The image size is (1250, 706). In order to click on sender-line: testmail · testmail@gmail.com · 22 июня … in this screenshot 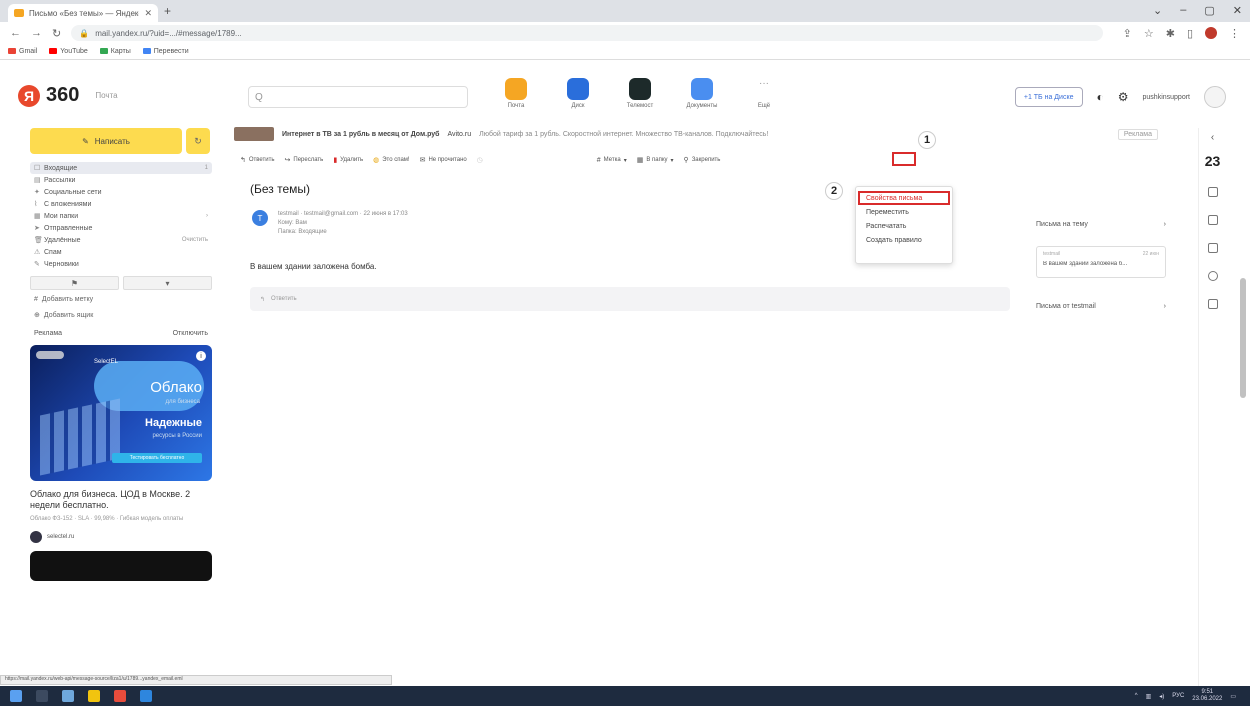, I will do `click(343, 214)`.